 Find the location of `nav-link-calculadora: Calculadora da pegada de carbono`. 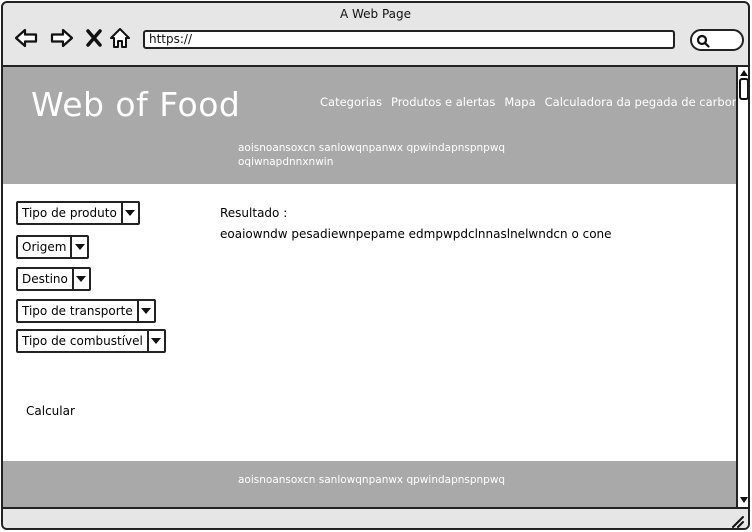

nav-link-calculadora: Calculadora da pegada de carbono is located at coordinates (640, 102).